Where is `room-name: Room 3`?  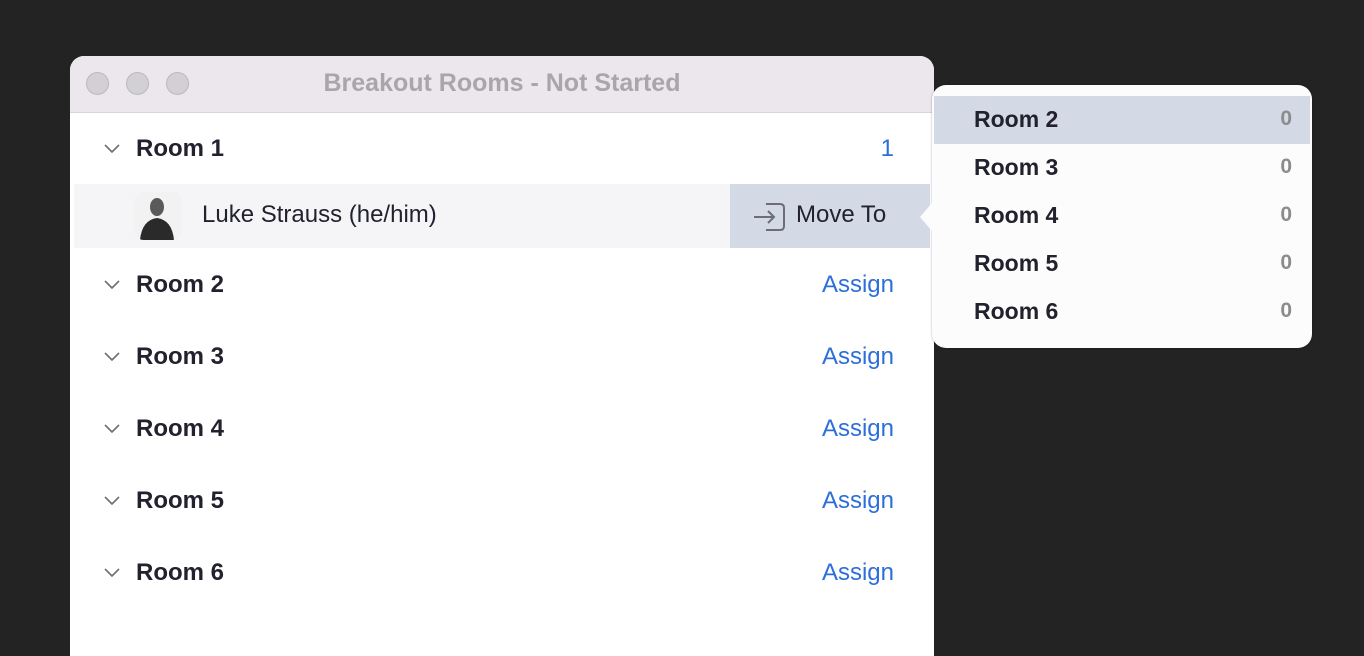
room-name: Room 3 is located at coordinates (180, 356).